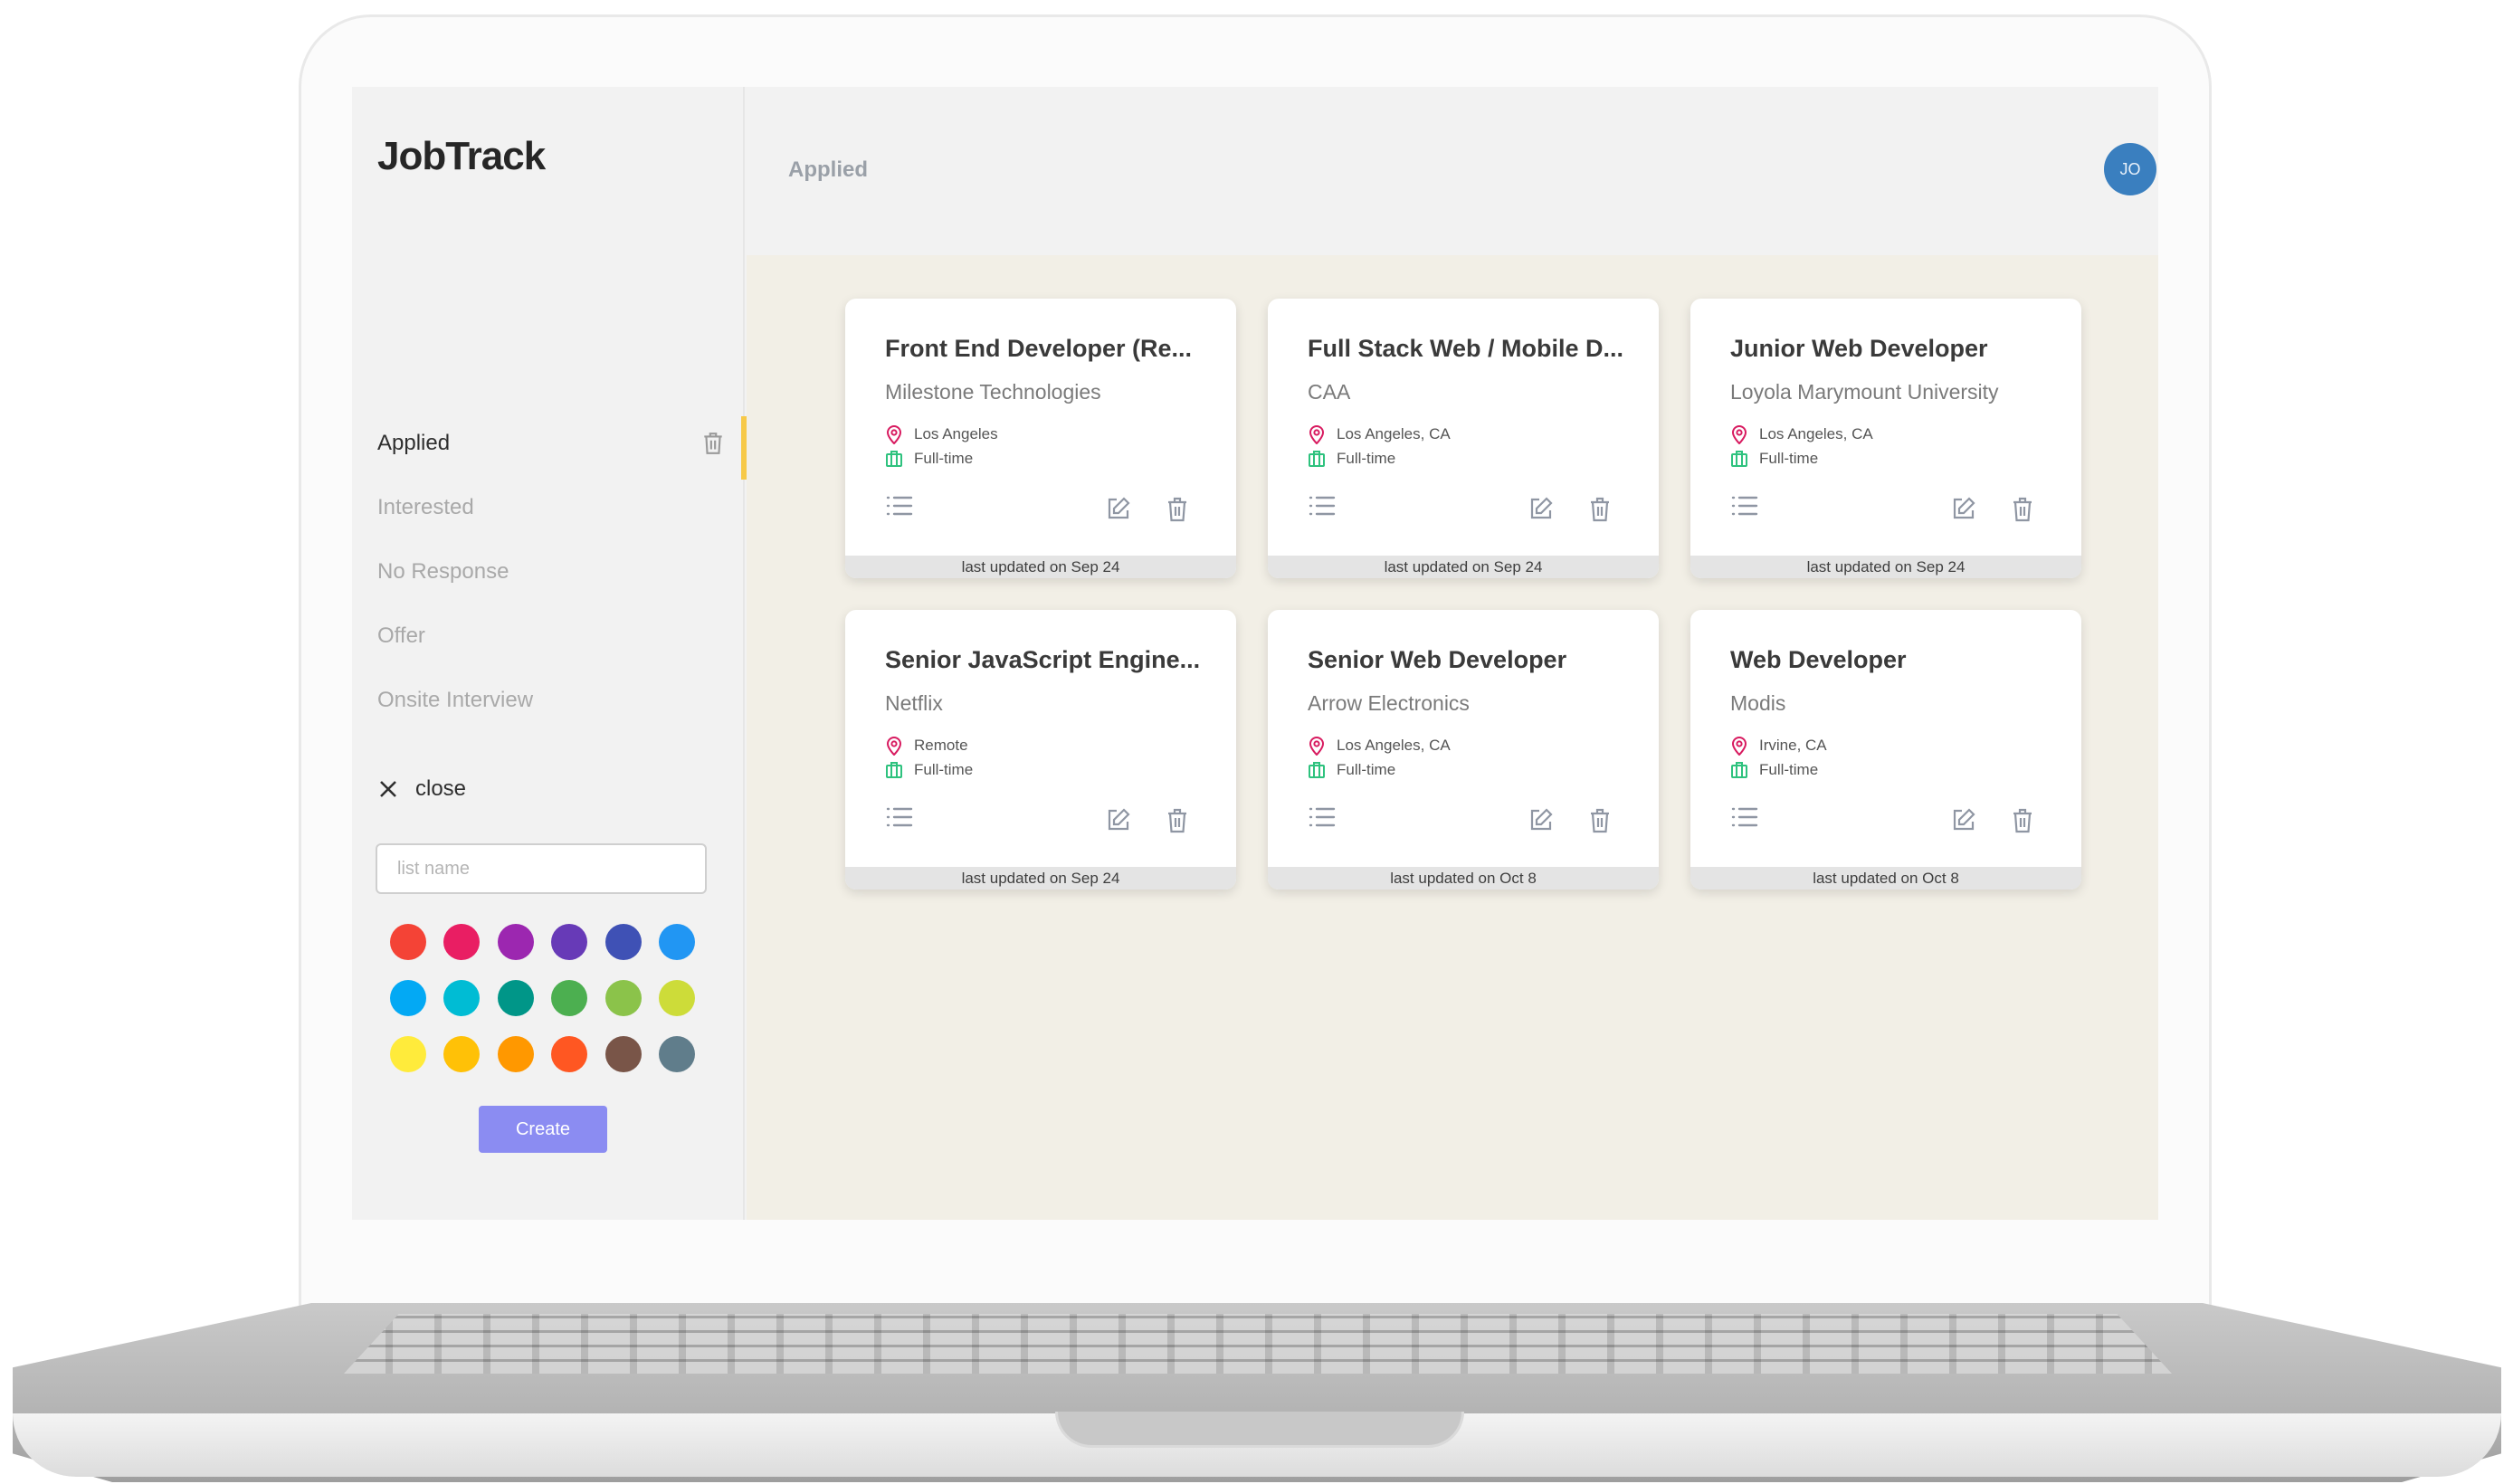 The height and width of the screenshot is (1484, 2513). What do you see at coordinates (1865, 392) in the screenshot?
I see `company-name: Loyola Marymount University` at bounding box center [1865, 392].